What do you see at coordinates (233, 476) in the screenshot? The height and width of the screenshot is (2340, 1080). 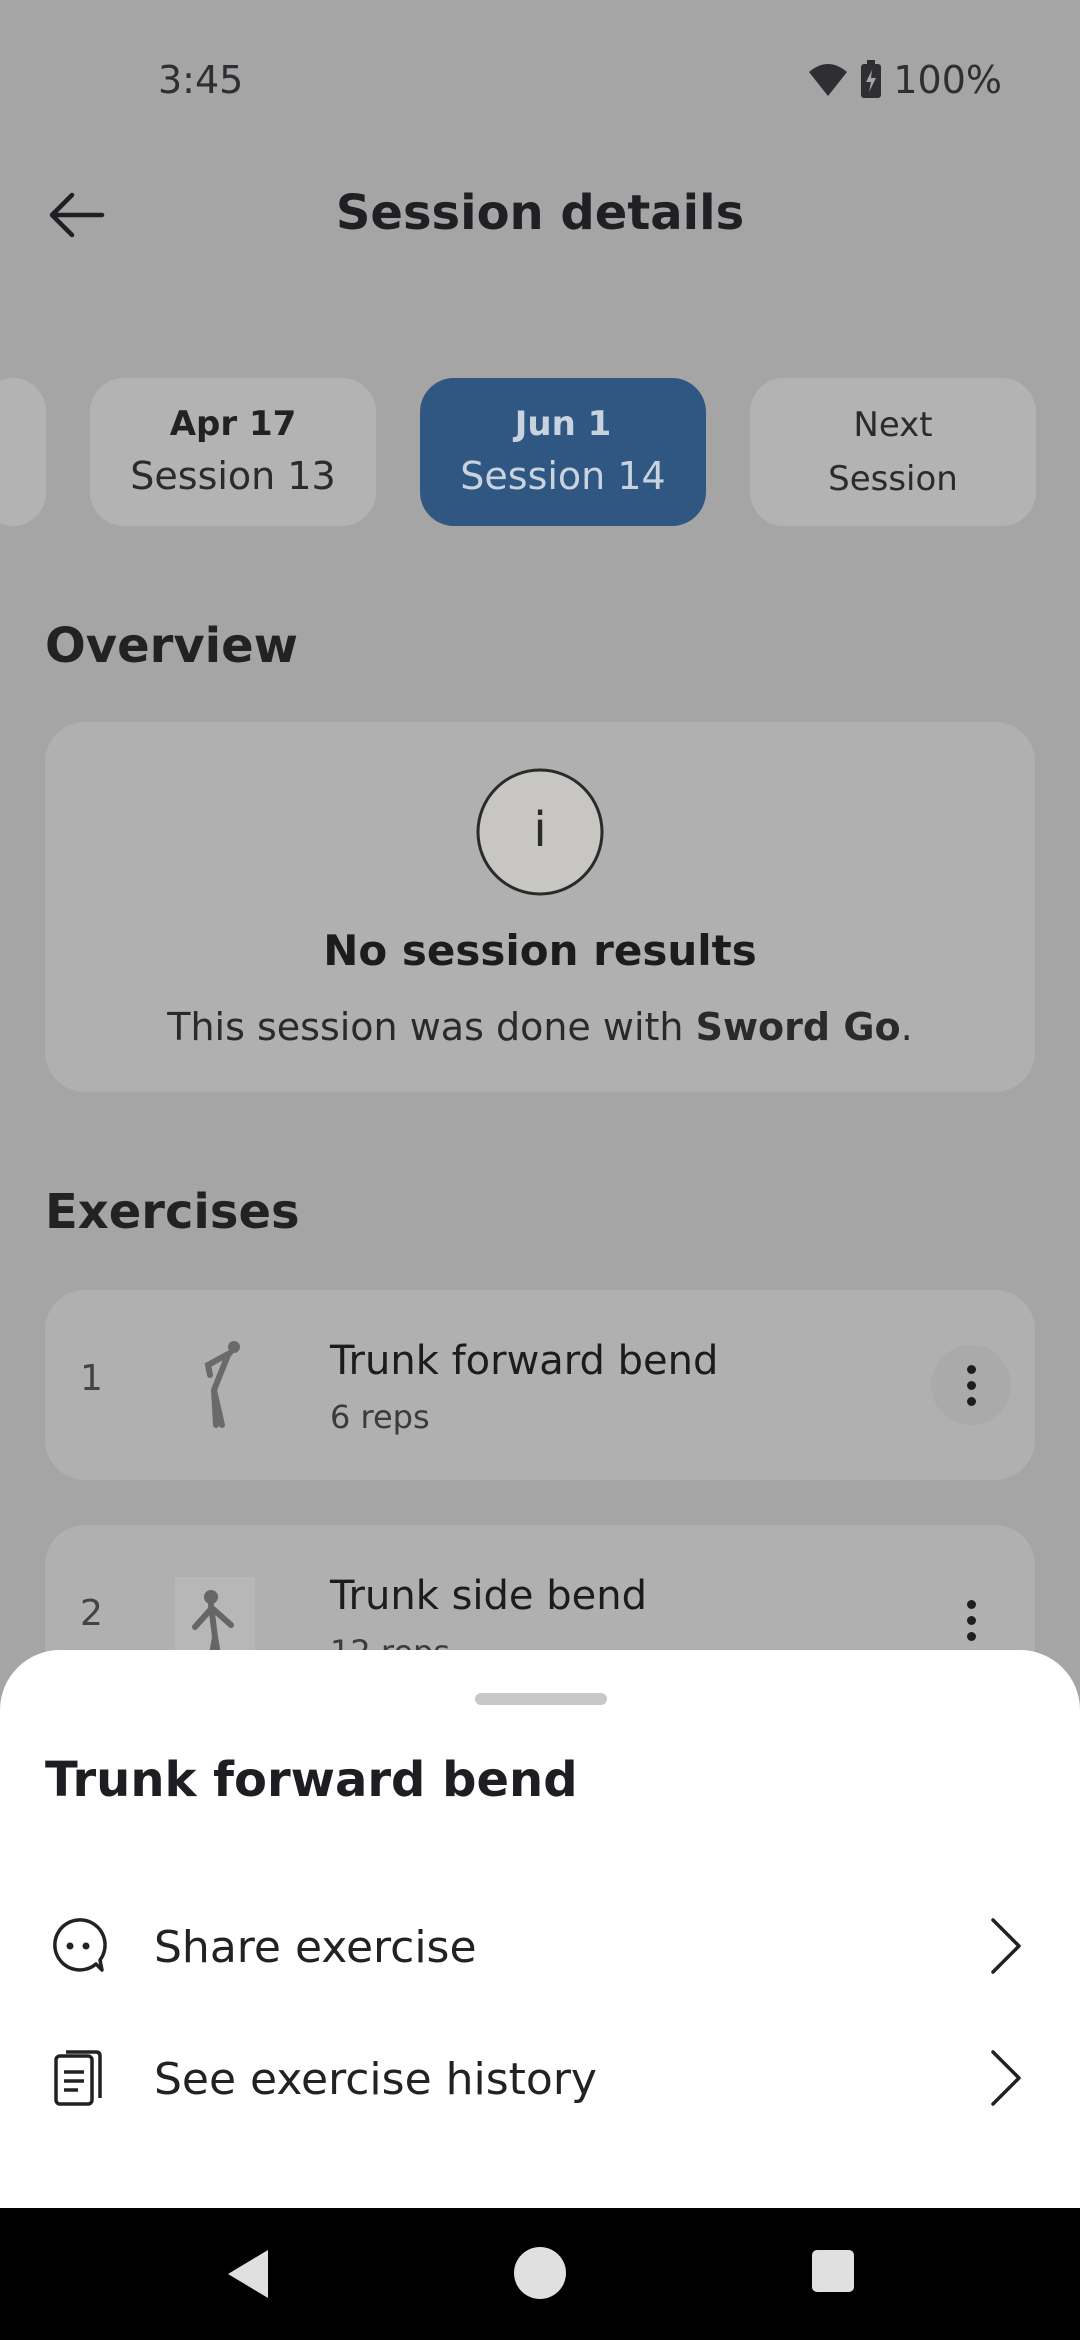 I see `session-label: Session 13` at bounding box center [233, 476].